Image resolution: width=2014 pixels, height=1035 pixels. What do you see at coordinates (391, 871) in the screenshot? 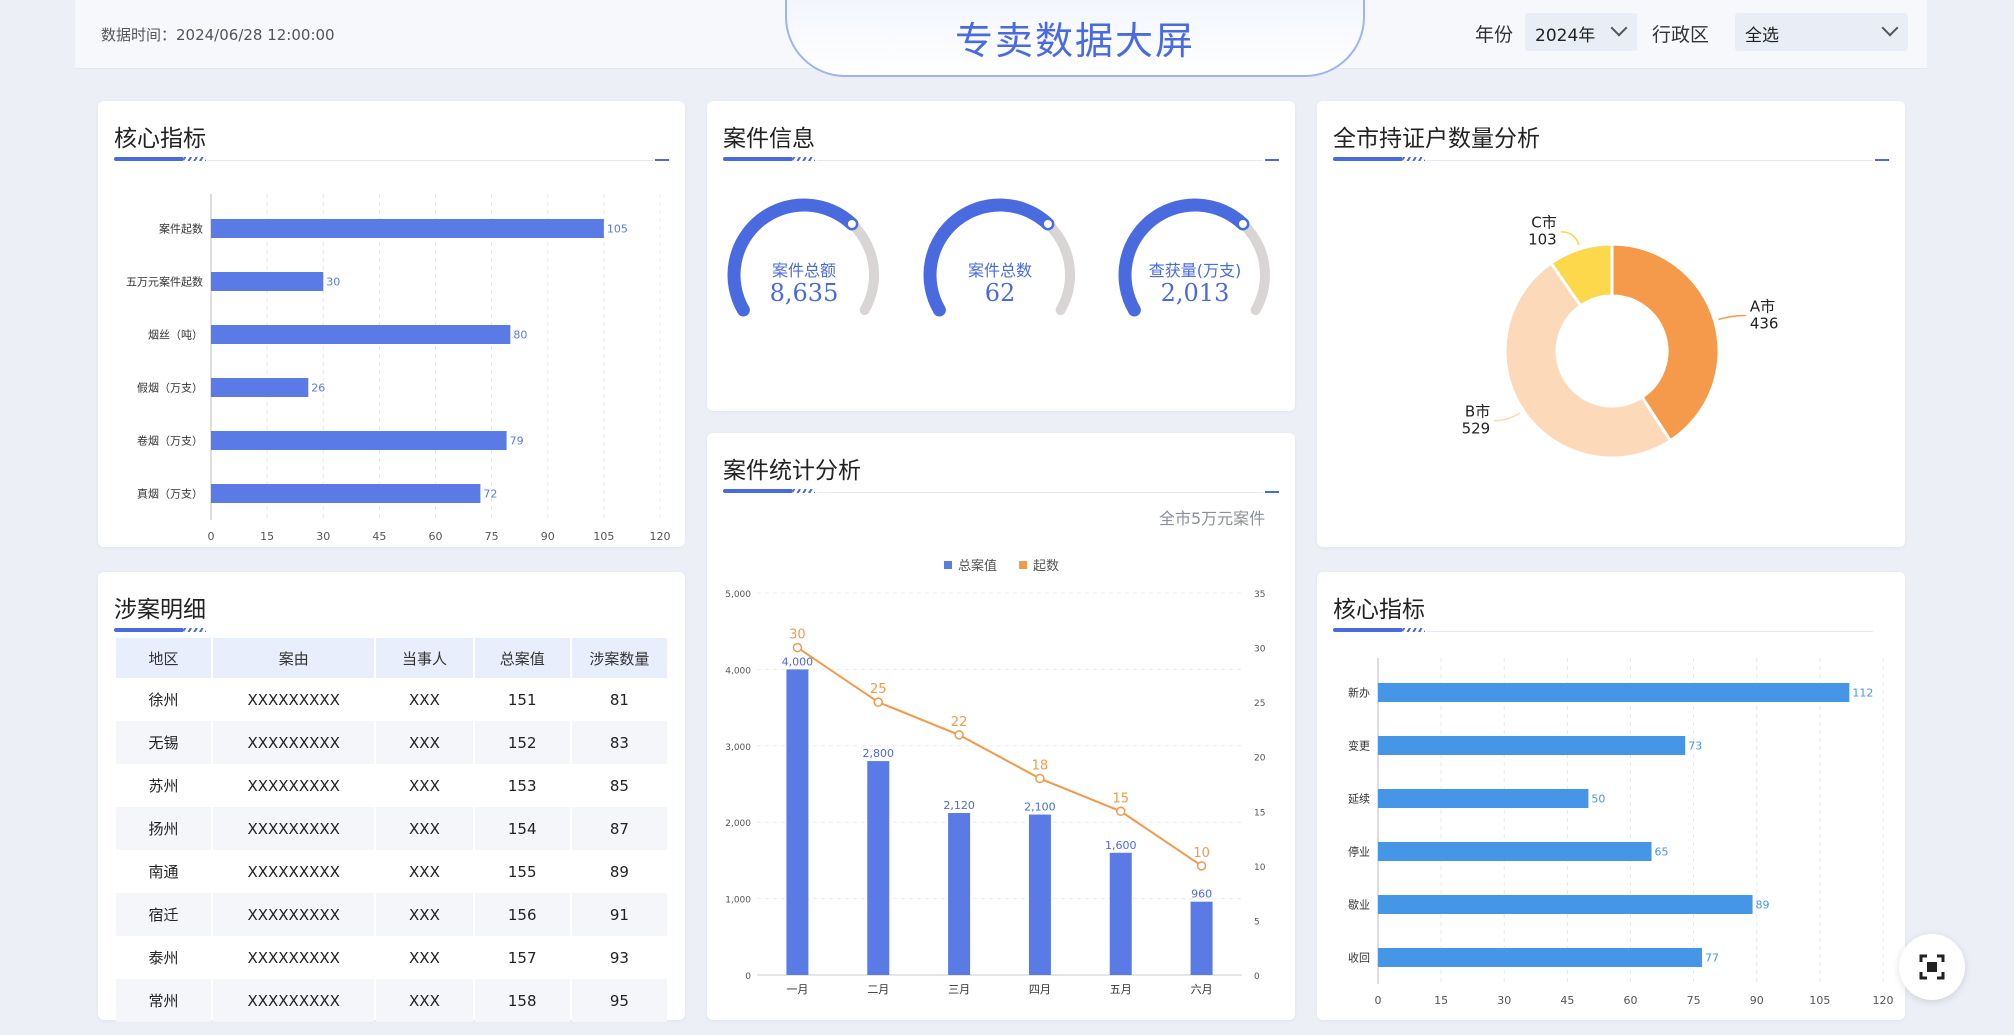
I see `table-row: 南通 XXXXXXXXX XXX 155 89` at bounding box center [391, 871].